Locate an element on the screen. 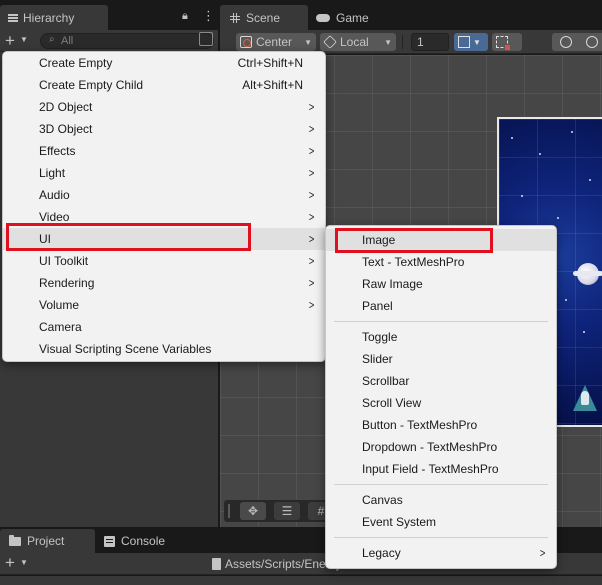 The image size is (602, 585). menu-item-label: Raw Image is located at coordinates (392, 284).